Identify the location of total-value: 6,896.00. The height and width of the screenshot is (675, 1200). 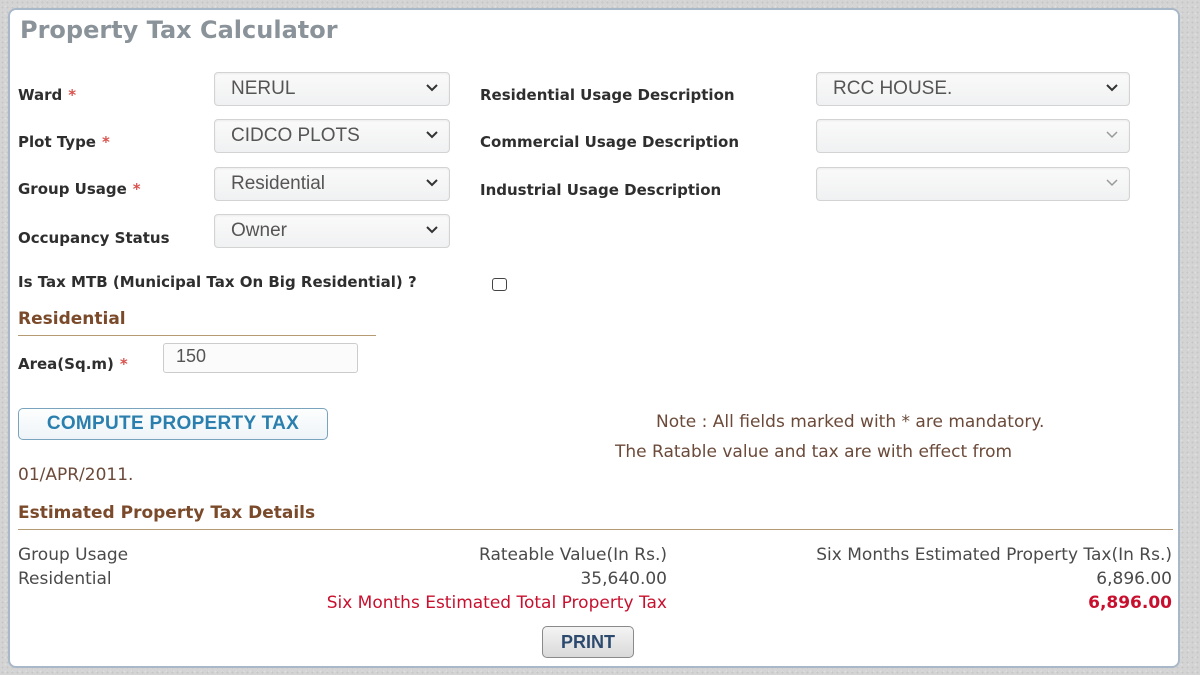
(1130, 603).